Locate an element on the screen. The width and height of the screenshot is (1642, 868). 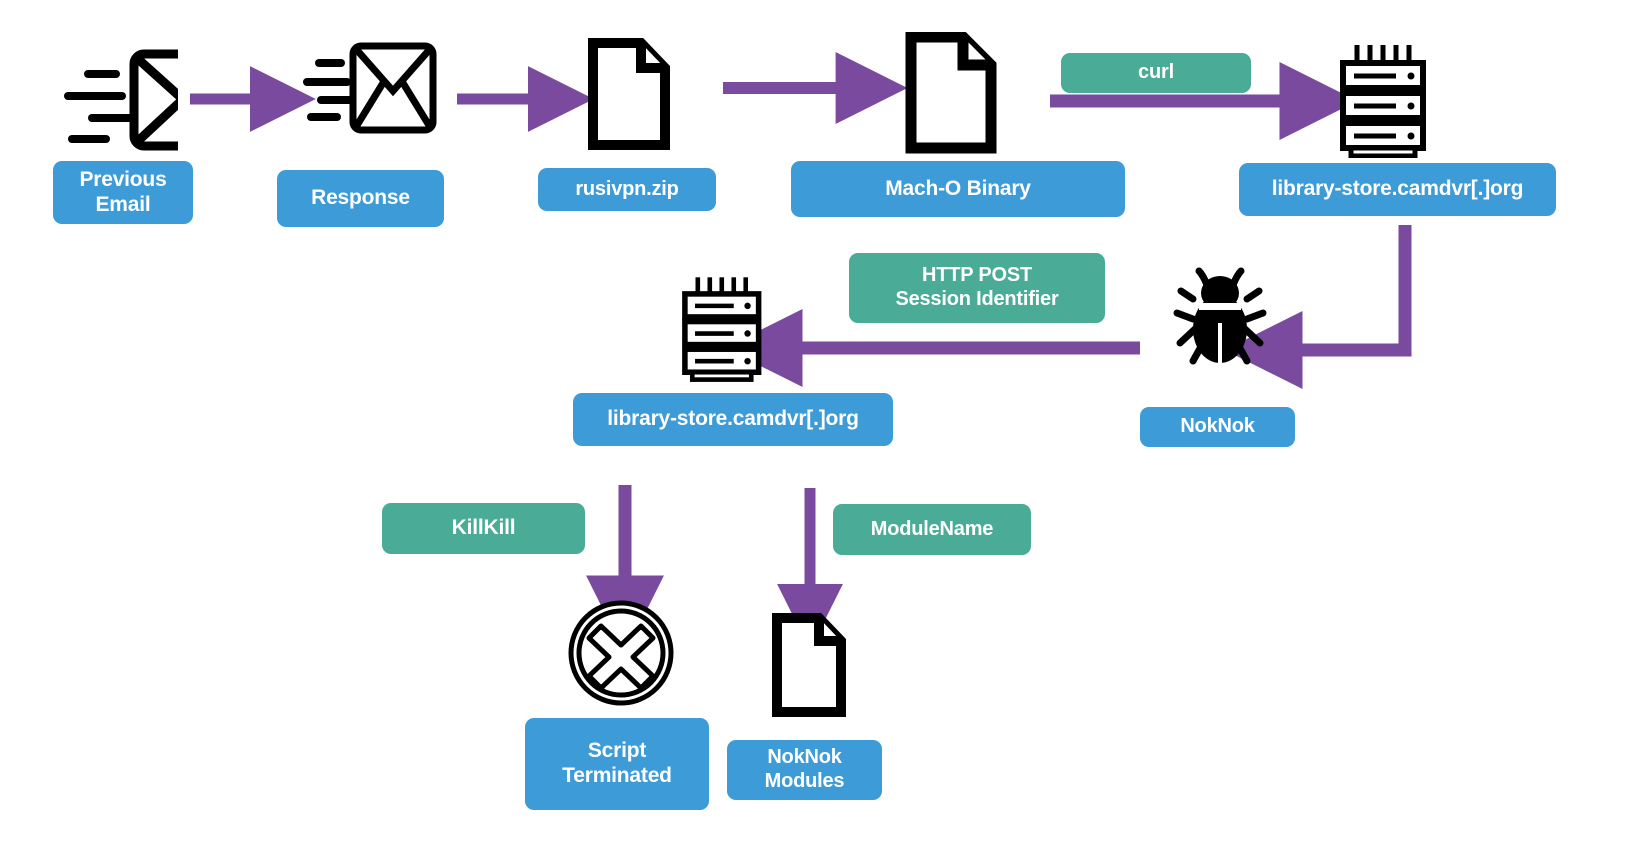
node-label-response: Response is located at coordinates (360, 198).